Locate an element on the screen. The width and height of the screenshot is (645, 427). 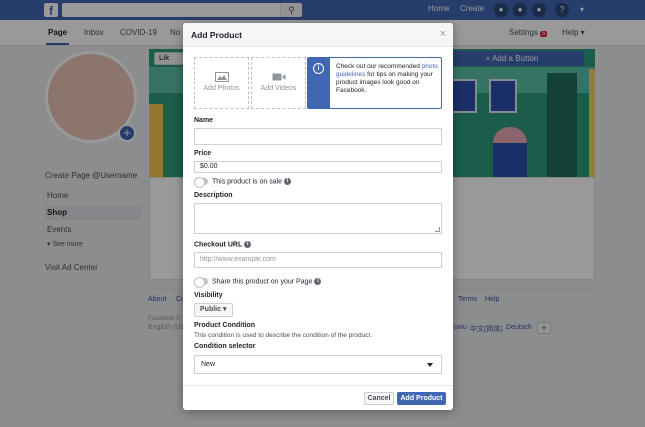
condition-selector-label: Condition selector is located at coordinates (225, 346).